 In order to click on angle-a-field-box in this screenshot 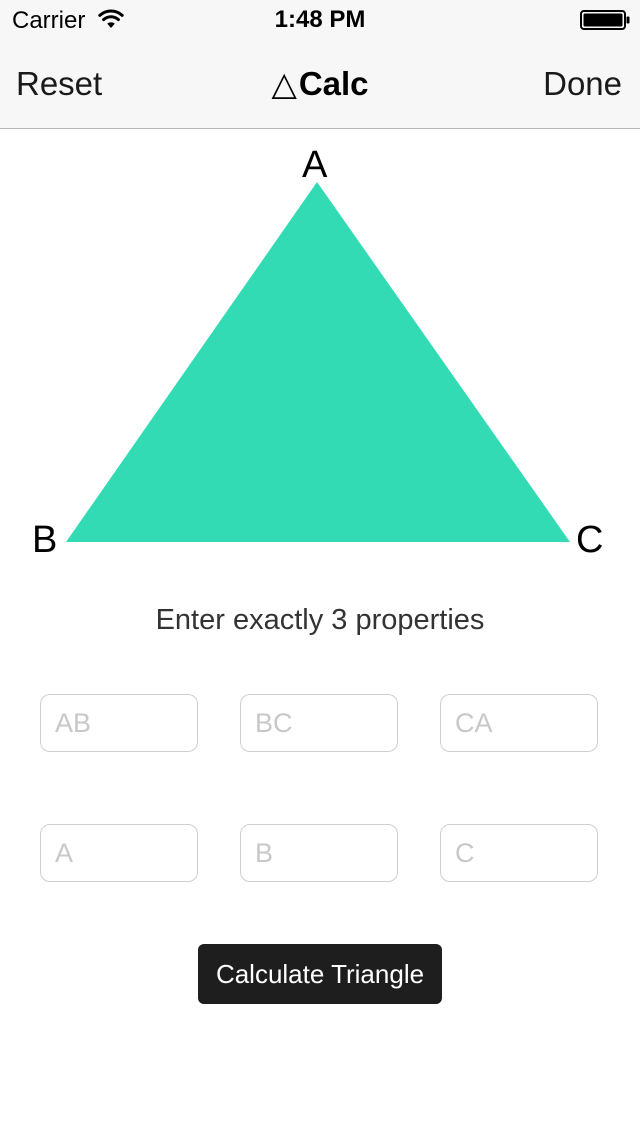, I will do `click(119, 853)`.